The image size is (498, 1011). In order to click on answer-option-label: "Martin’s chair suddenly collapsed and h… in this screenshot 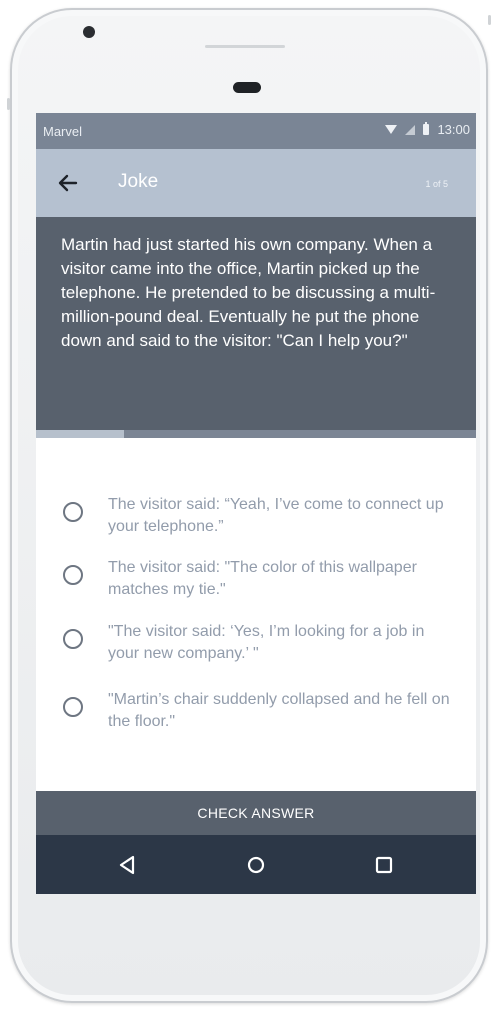, I will do `click(279, 710)`.